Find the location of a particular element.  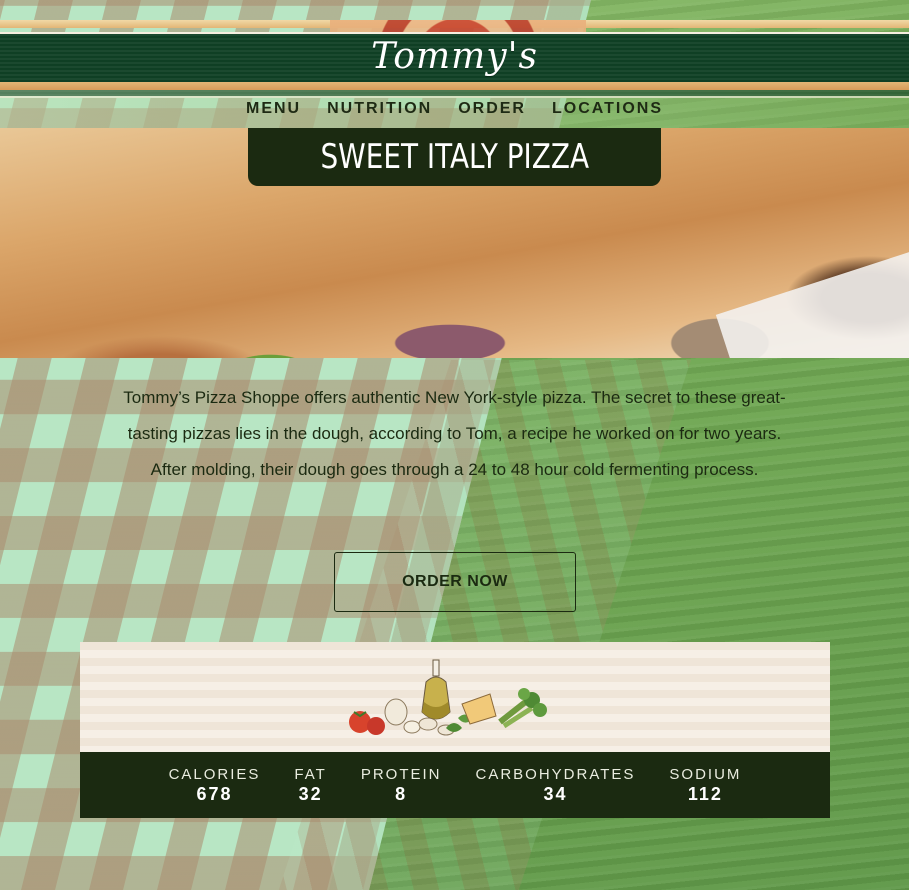

fact-label: CARBOHYDRATES is located at coordinates (555, 774).